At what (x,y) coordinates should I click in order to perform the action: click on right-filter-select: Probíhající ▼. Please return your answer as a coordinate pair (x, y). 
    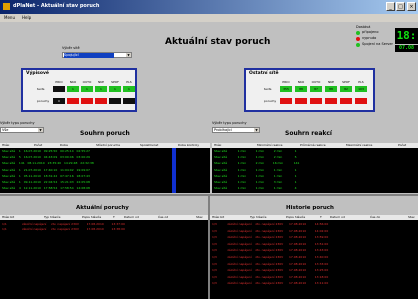
    Looking at the image, I should click on (236, 130).